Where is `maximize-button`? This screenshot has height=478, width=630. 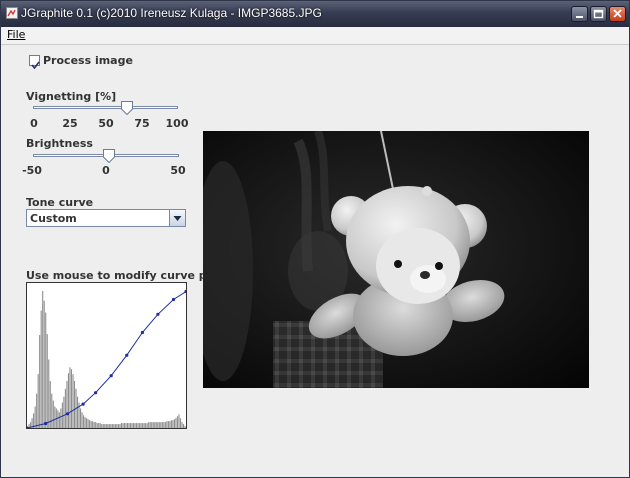
maximize-button is located at coordinates (598, 14).